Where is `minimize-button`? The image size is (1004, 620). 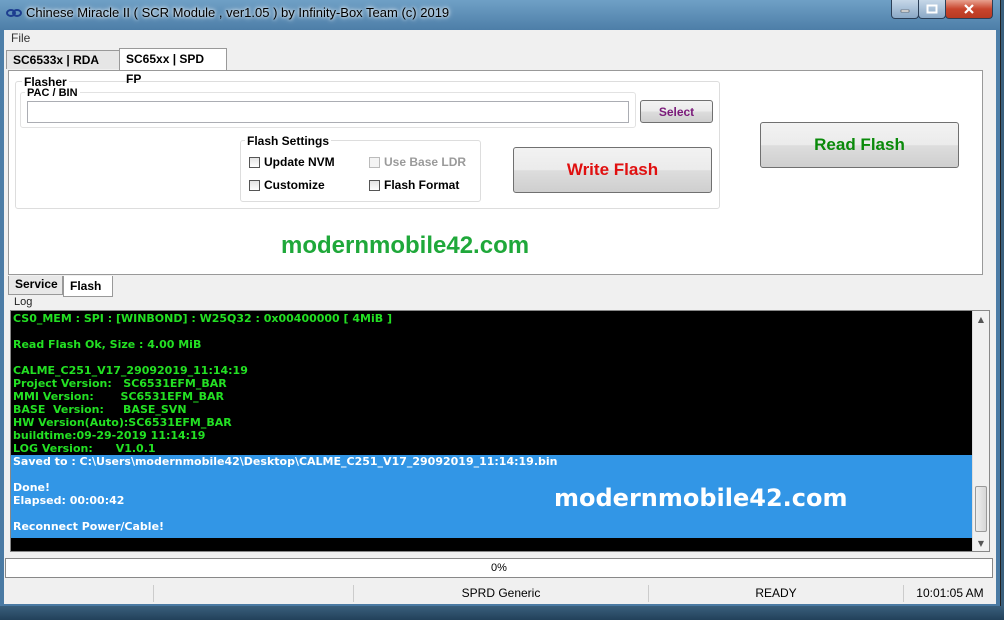 minimize-button is located at coordinates (905, 9).